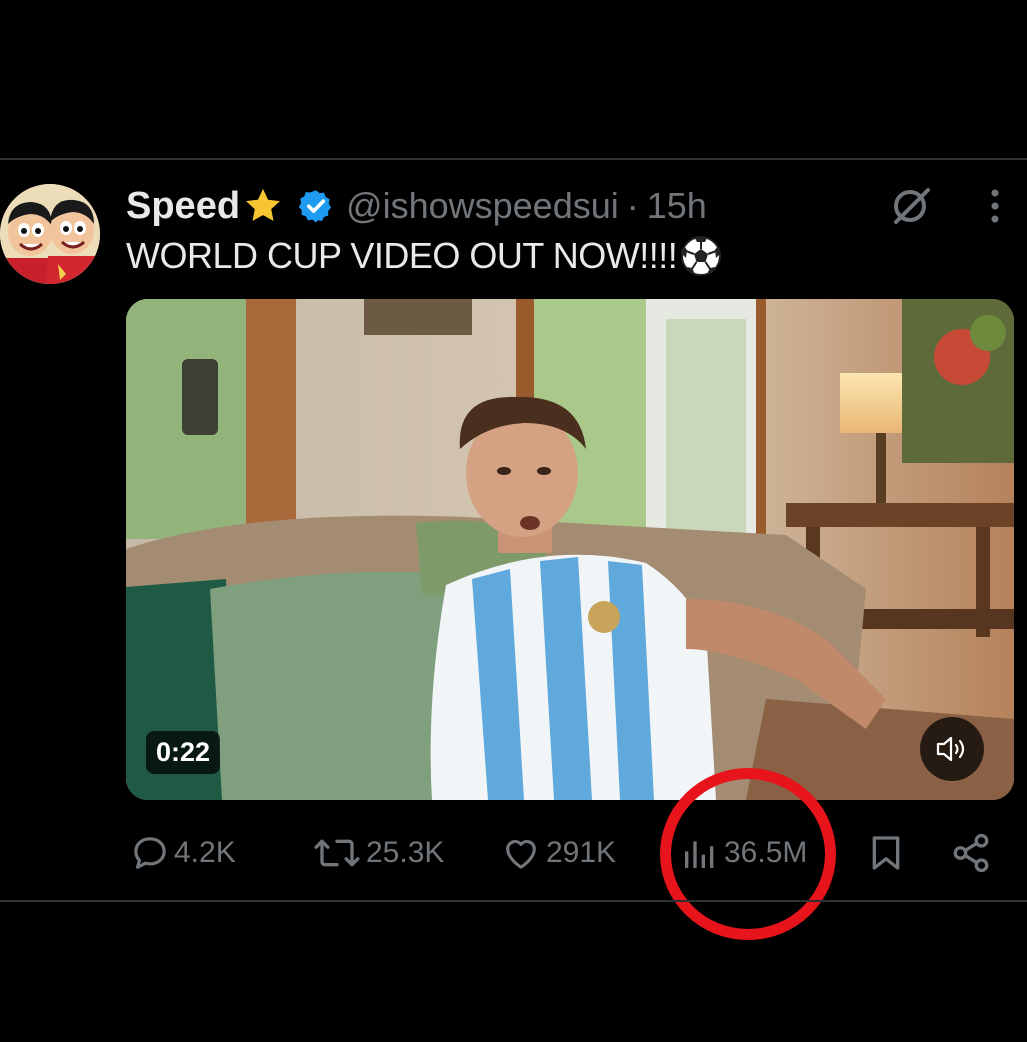 This screenshot has width=1027, height=1042. What do you see at coordinates (337, 853) in the screenshot?
I see `repost-icon` at bounding box center [337, 853].